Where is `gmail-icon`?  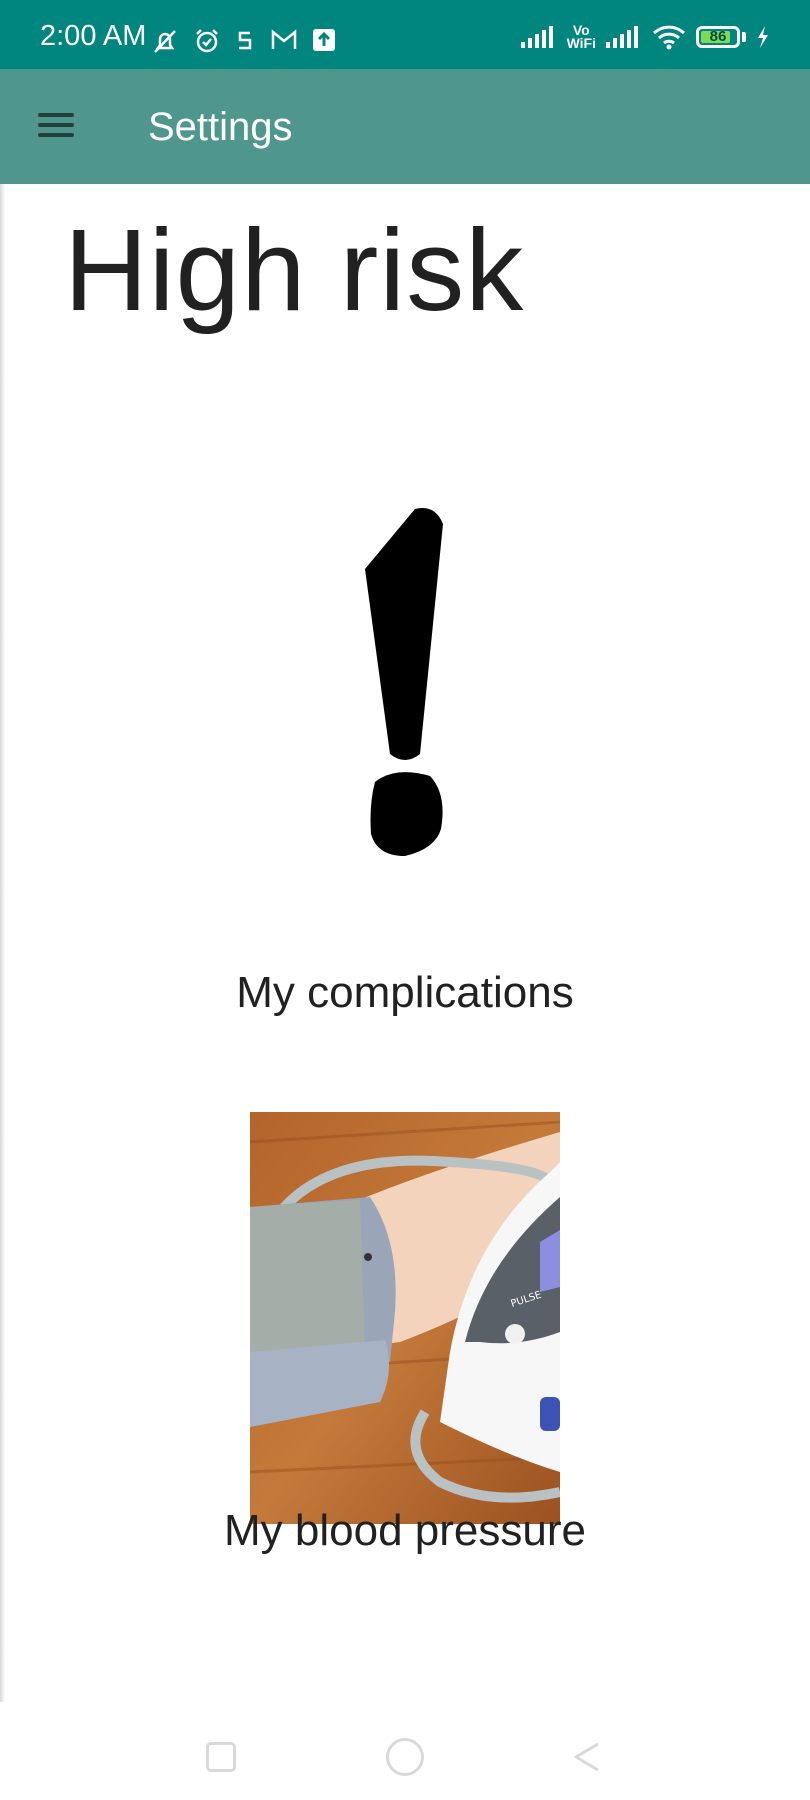 gmail-icon is located at coordinates (284, 39).